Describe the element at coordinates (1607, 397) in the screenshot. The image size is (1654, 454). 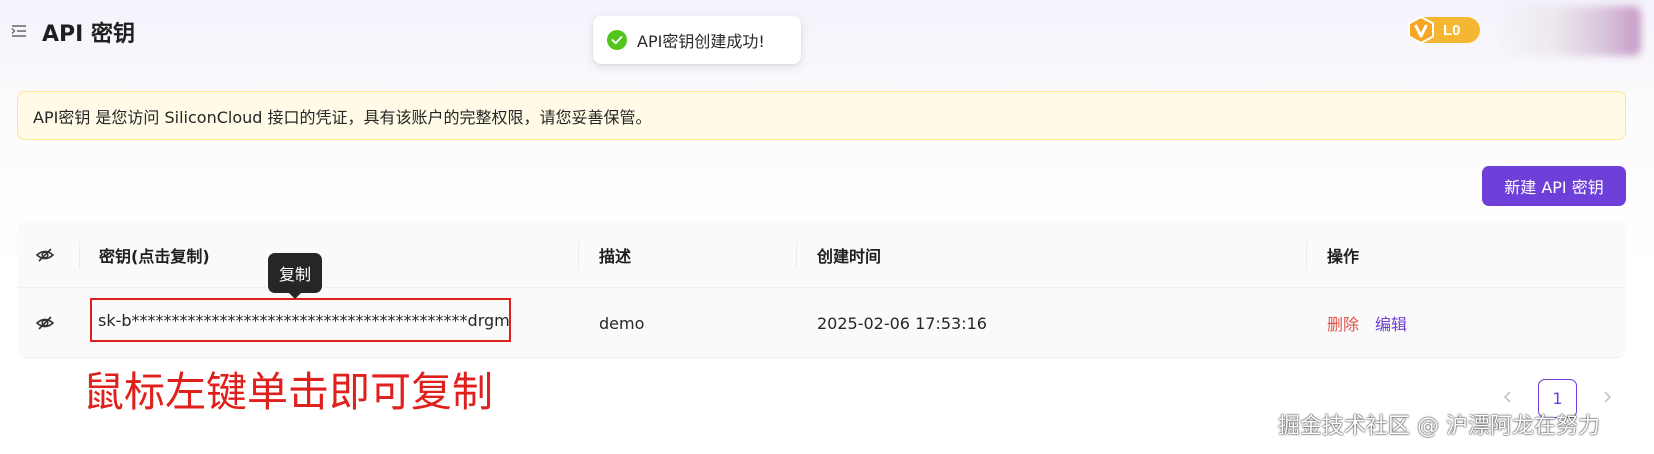
I see `chevron-right-icon` at that location.